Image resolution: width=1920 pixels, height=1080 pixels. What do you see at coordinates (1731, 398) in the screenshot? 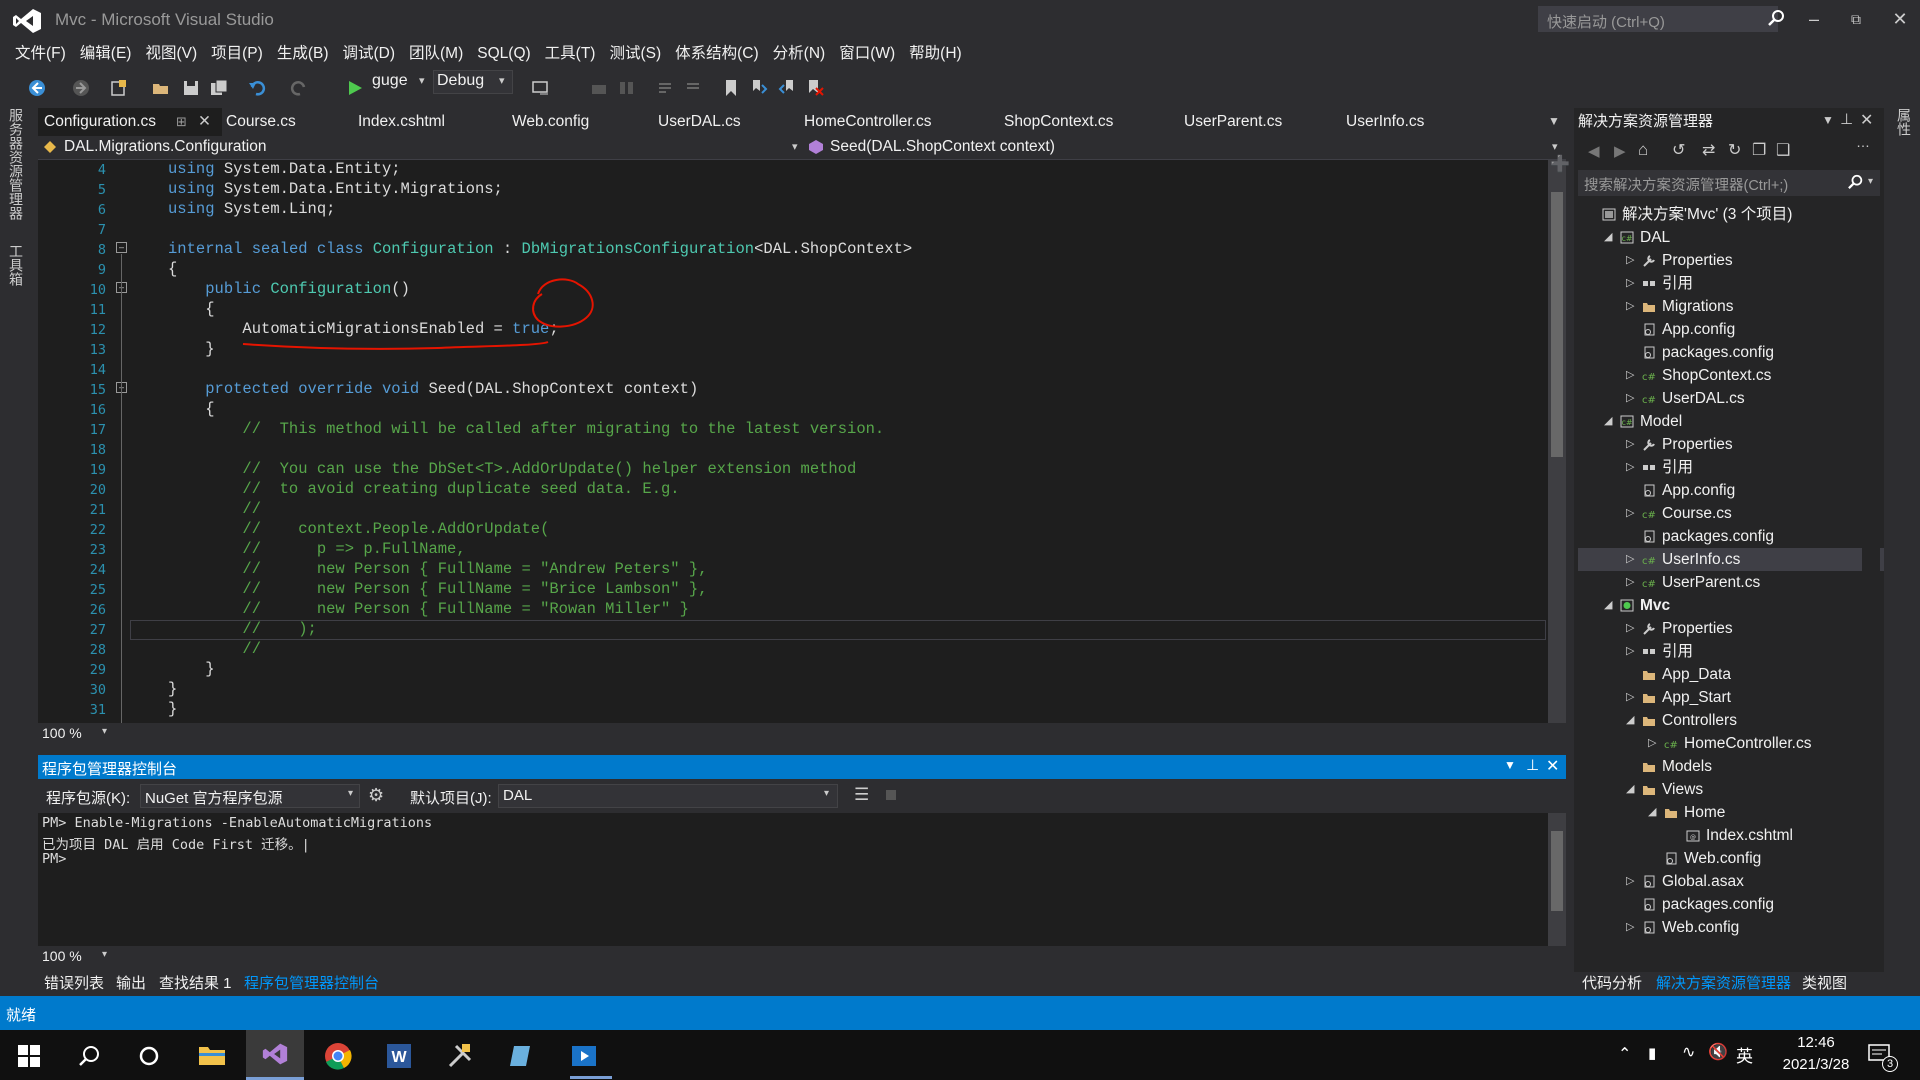
I see `tree-item: ▷ c# UserDAL.cs` at bounding box center [1731, 398].